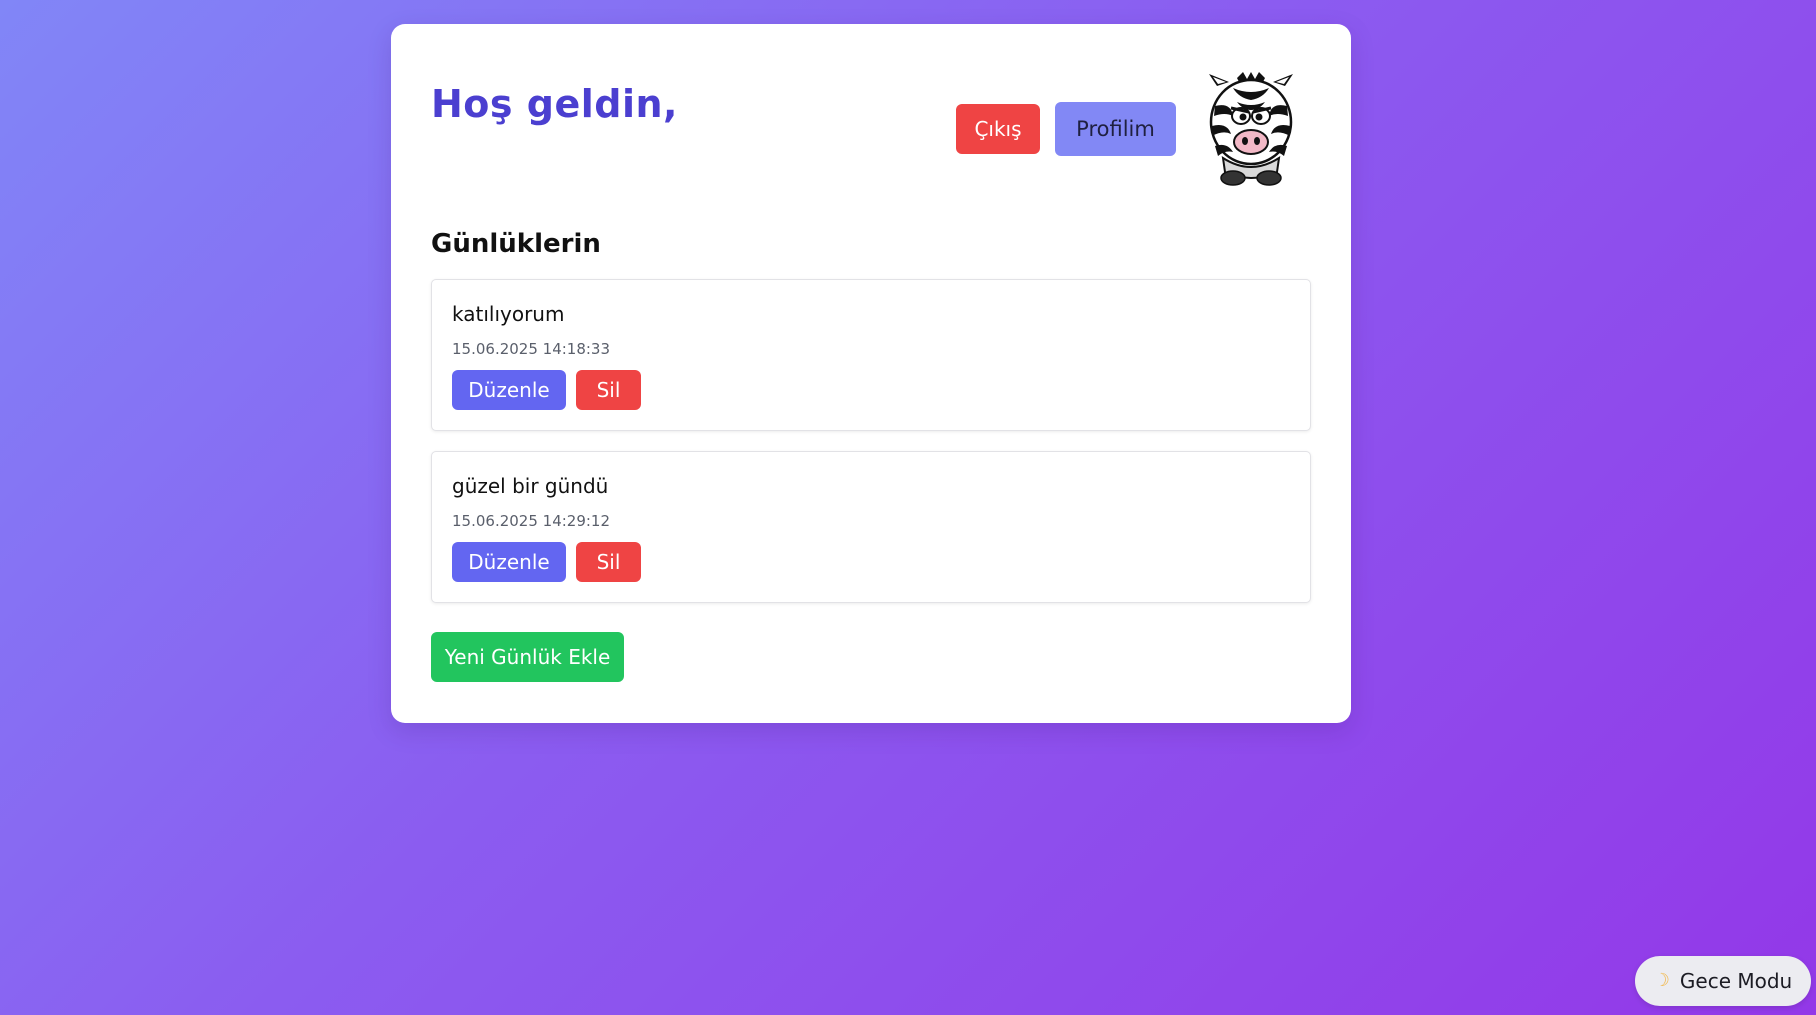 The width and height of the screenshot is (1816, 1015). I want to click on night-mode-label: Gece Modu, so click(1736, 981).